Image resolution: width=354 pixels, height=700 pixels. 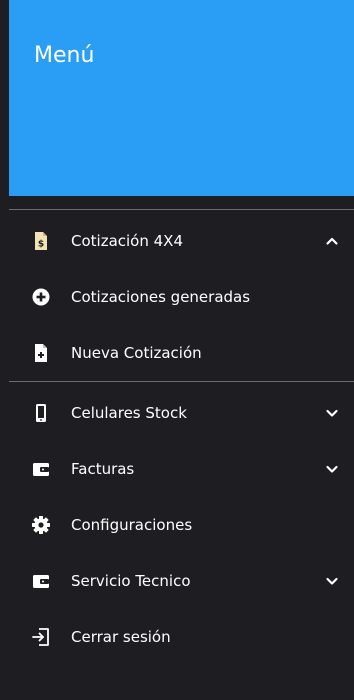 I want to click on menu-item-cotizacion: $ Cotización 4X4, so click(x=181, y=241).